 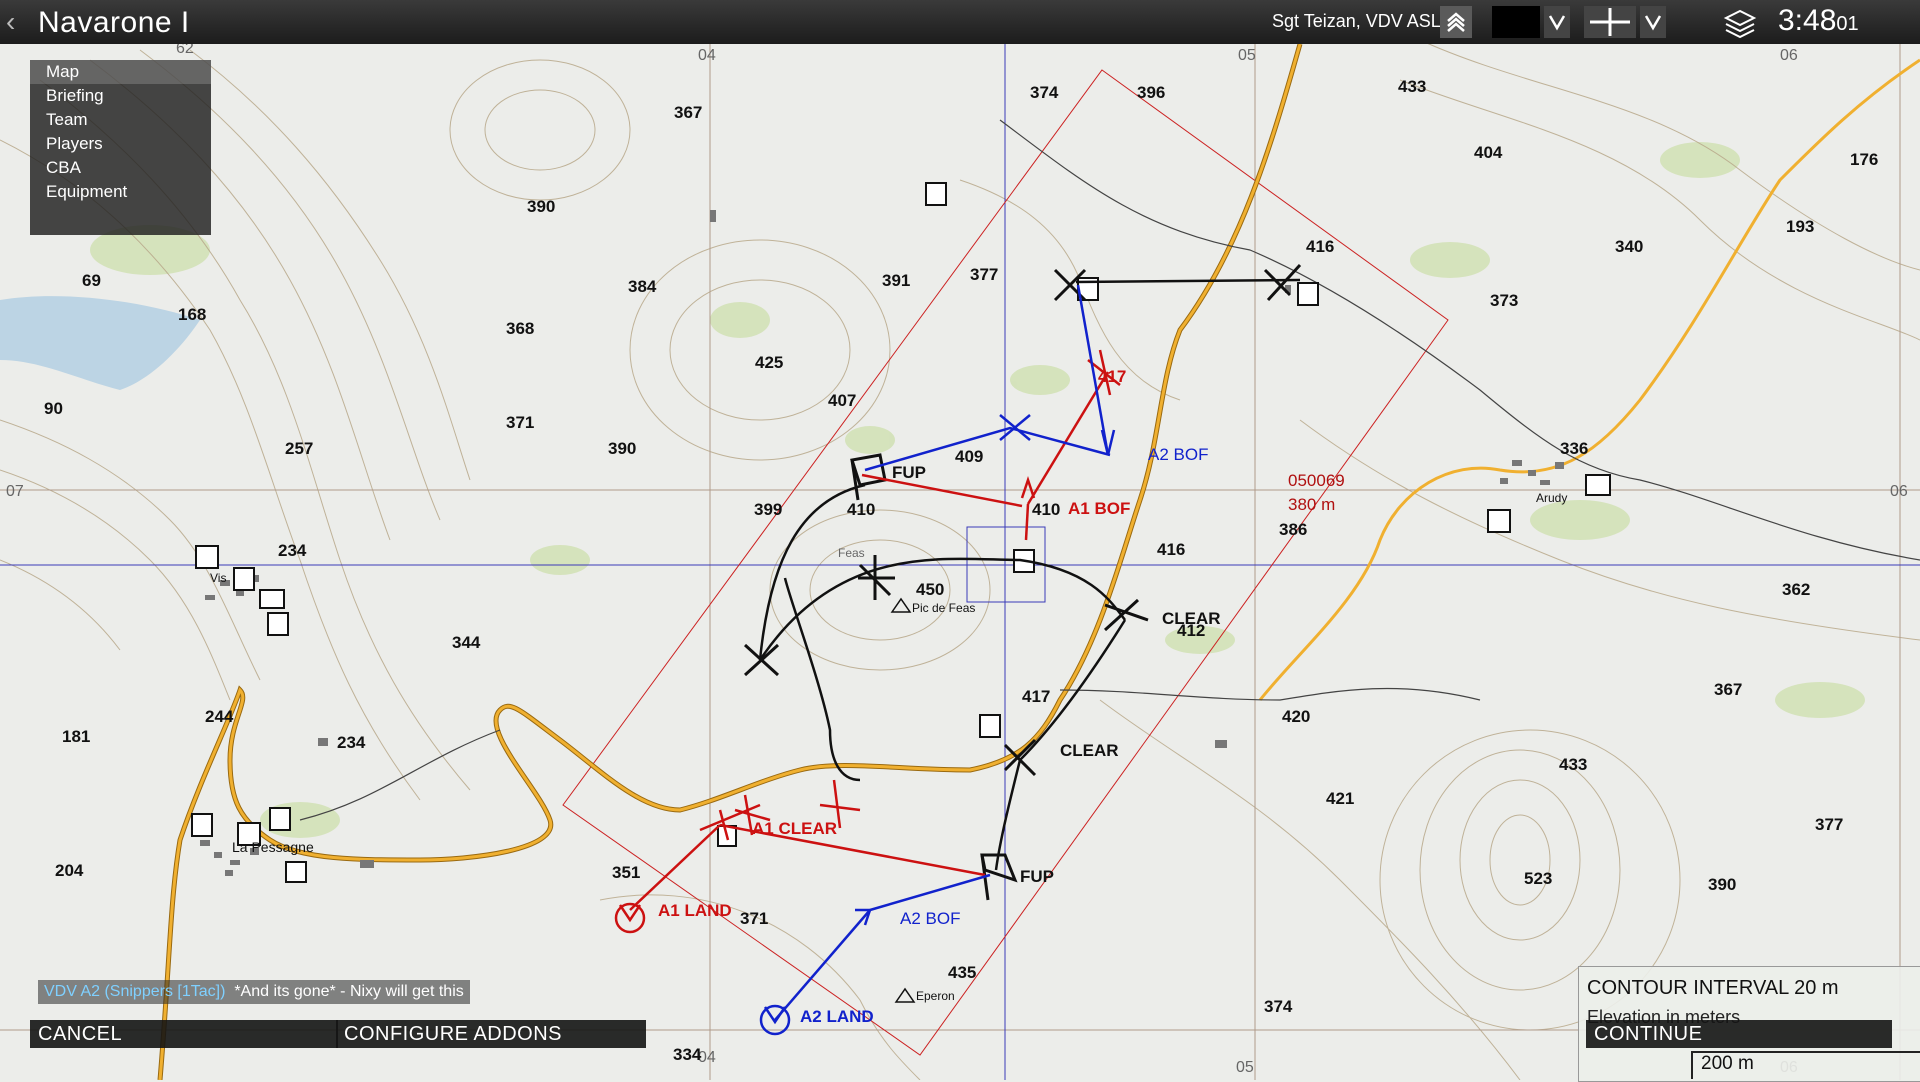 I want to click on elevation-label: 425, so click(x=769, y=362).